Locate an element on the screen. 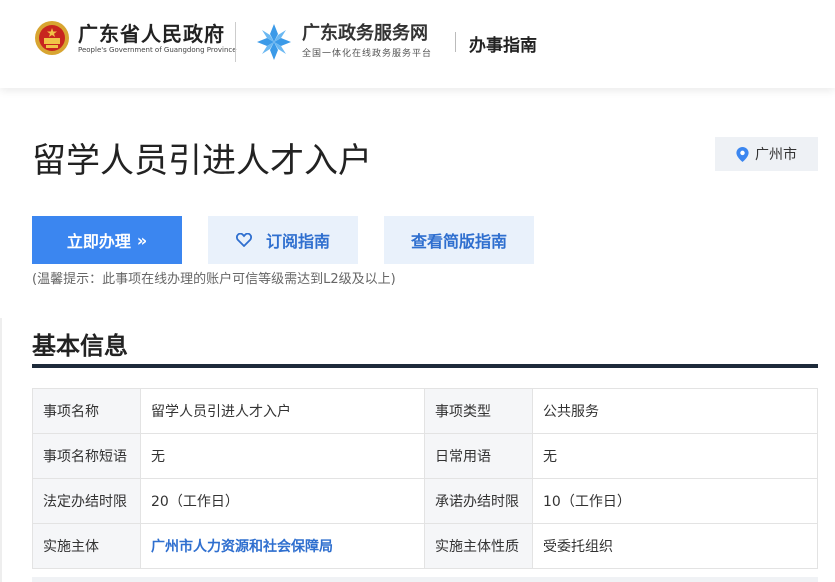 This screenshot has height=582, width=835. gov-title: 广东省人民政府 is located at coordinates (151, 32).